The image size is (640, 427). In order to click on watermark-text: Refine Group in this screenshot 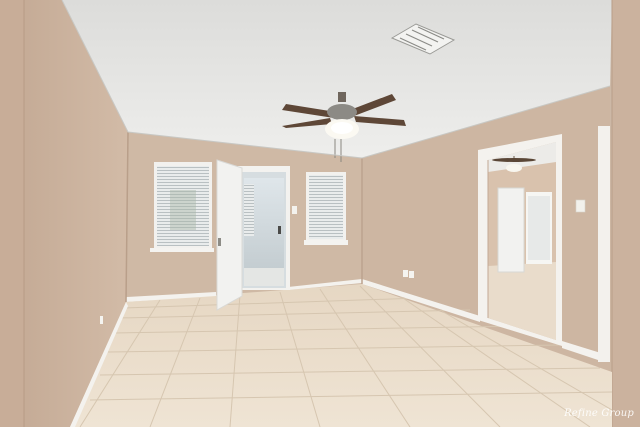, I will do `click(599, 413)`.